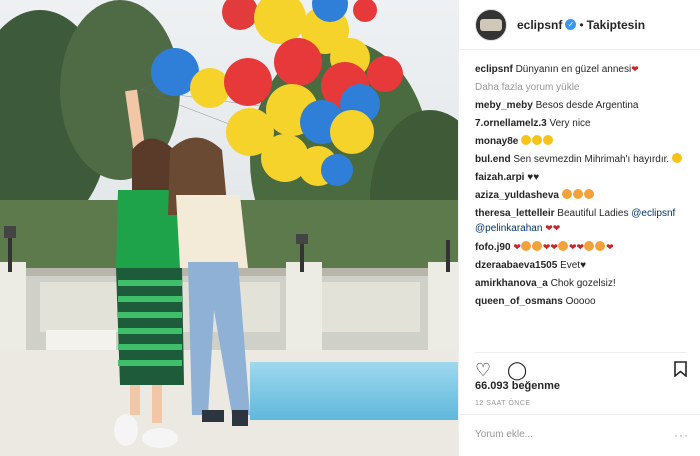  Describe the element at coordinates (585, 178) in the screenshot. I see `comment-item: faizah.arpi ♥♥` at that location.